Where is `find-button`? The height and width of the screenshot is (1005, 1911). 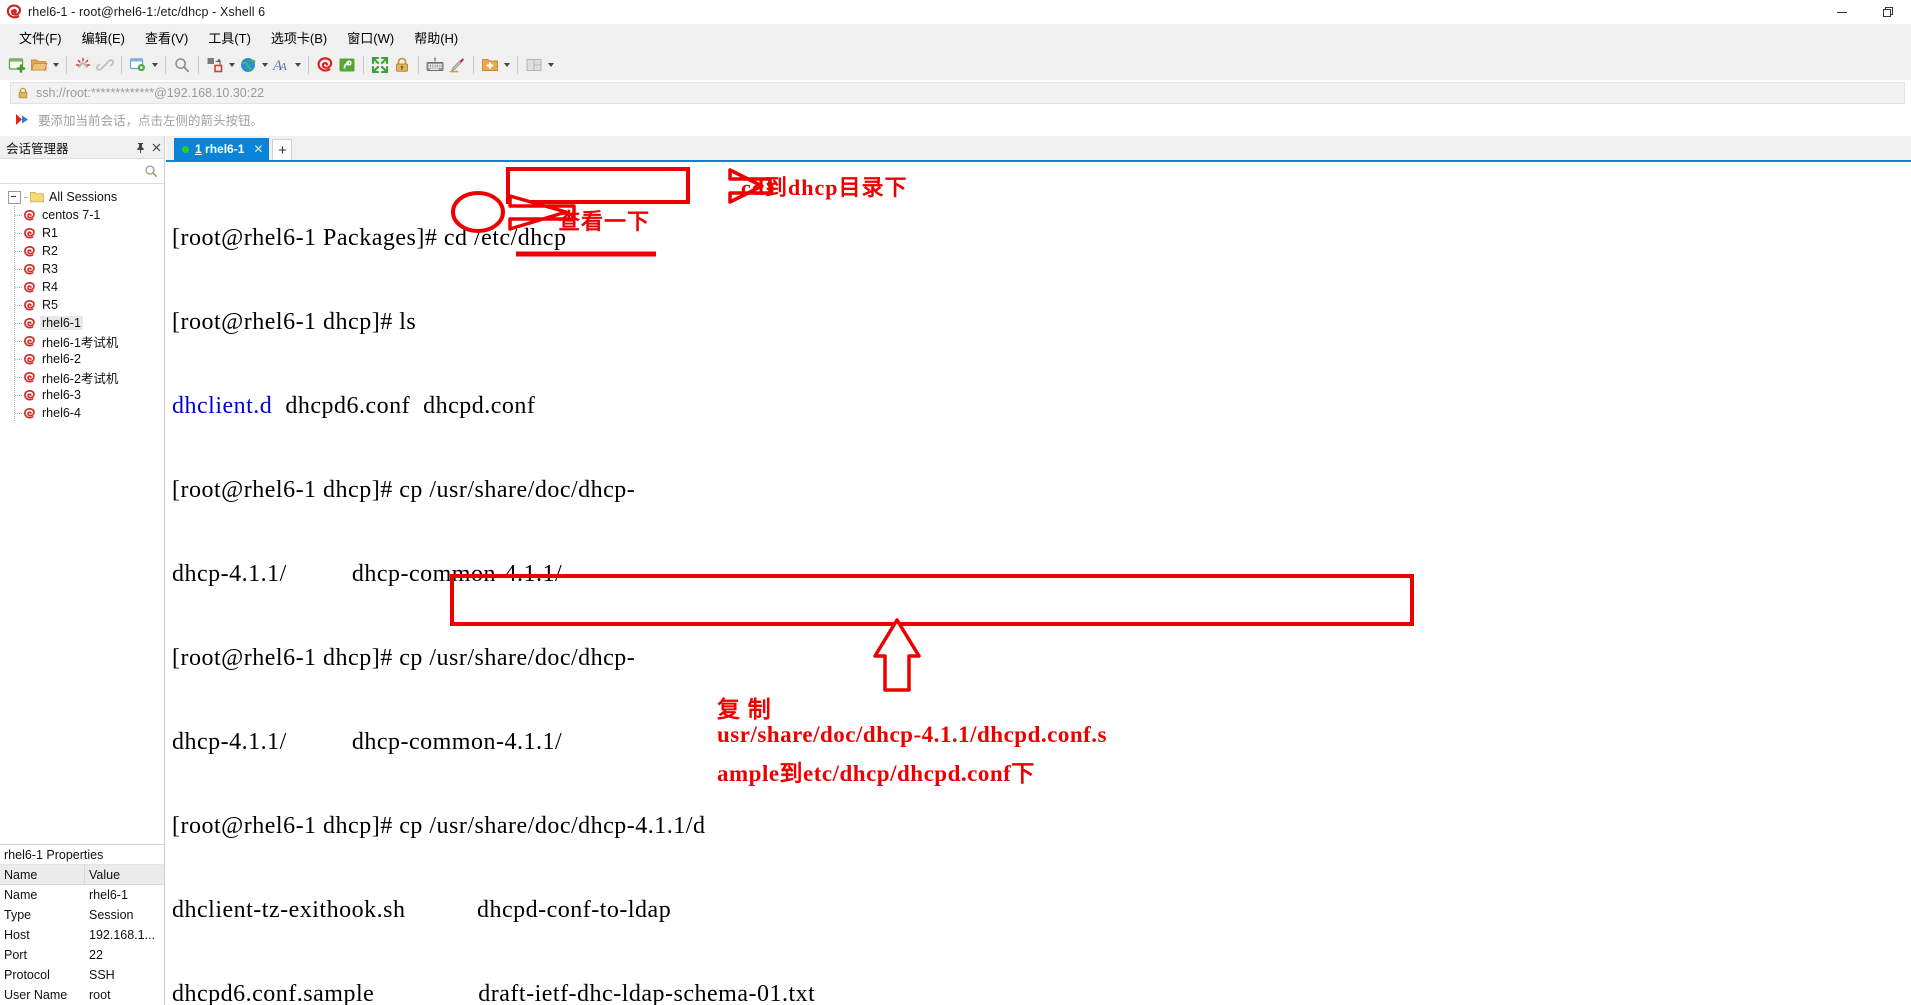 find-button is located at coordinates (182, 65).